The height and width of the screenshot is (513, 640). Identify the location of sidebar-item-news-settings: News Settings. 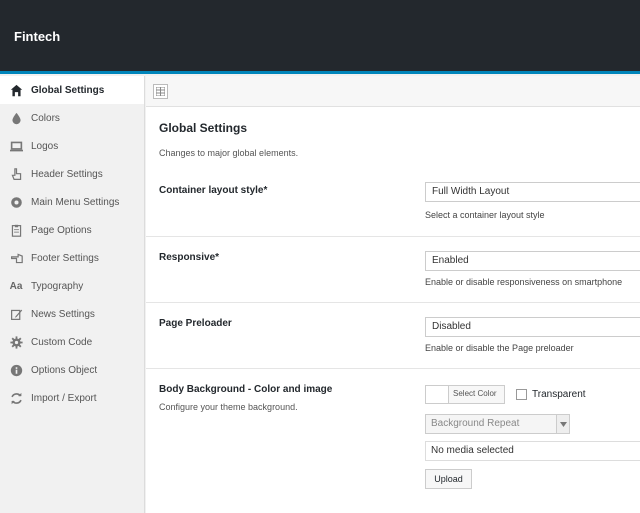
(72, 314).